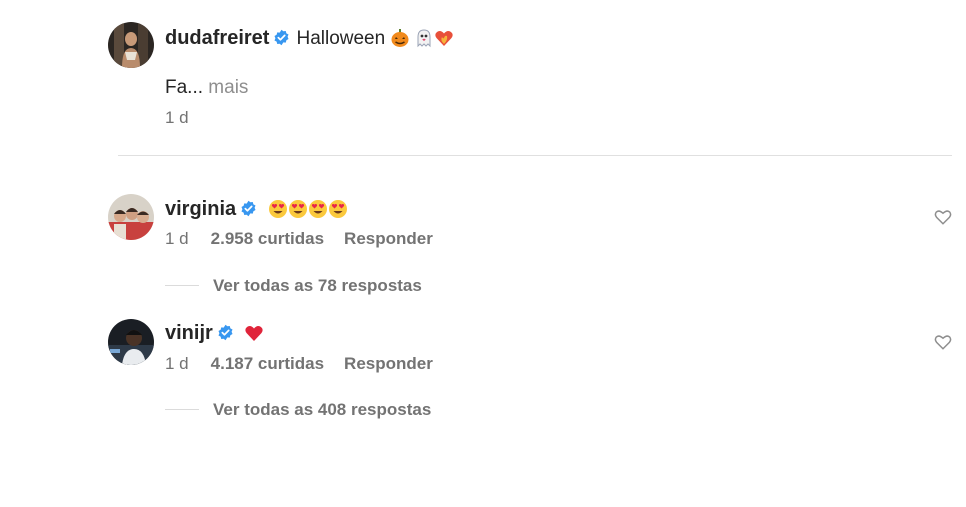  What do you see at coordinates (267, 363) in the screenshot?
I see `likes-count: 4.187 curtidas` at bounding box center [267, 363].